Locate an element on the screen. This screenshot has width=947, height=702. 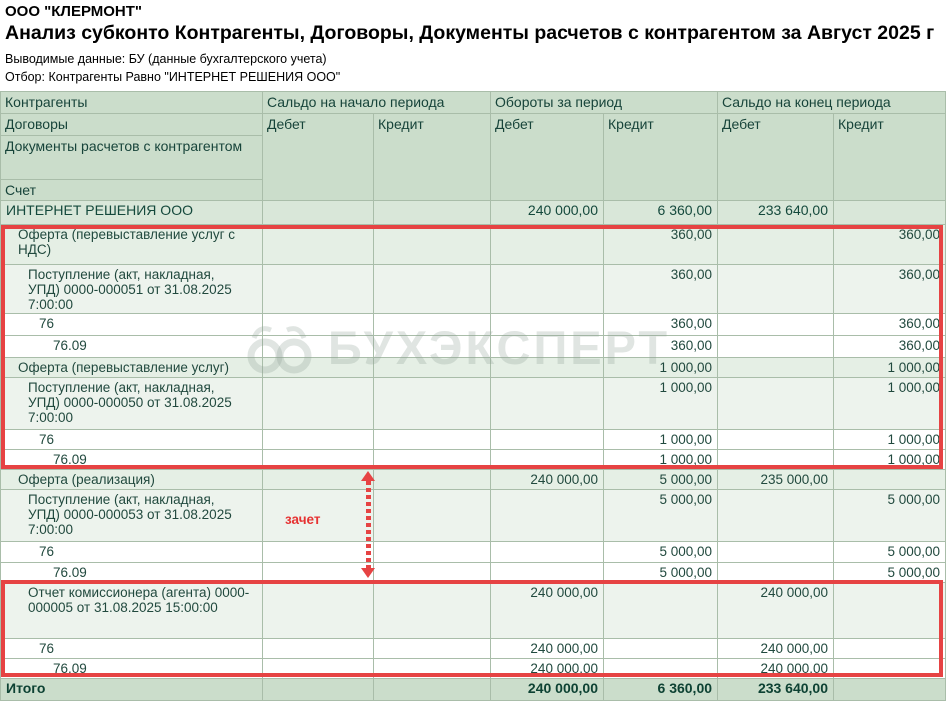
cell-end-debit: 233 640,00 is located at coordinates (776, 212).